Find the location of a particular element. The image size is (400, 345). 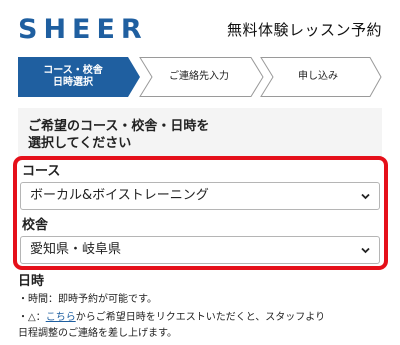

instruction-panel: ご希望のコース・校舎・日時を 選択してください is located at coordinates (200, 133).